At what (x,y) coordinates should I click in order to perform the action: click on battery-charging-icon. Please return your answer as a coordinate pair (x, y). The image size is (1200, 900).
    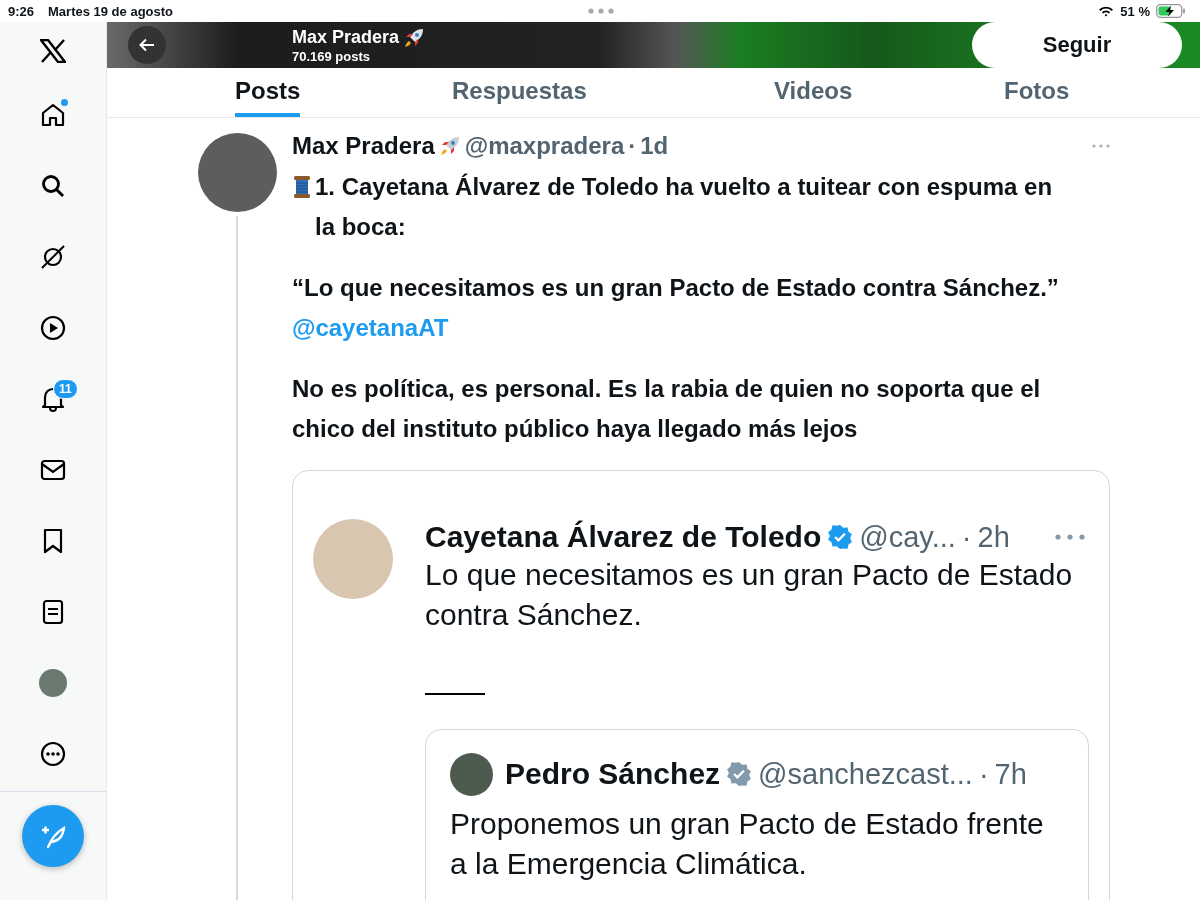
    Looking at the image, I should click on (1171, 11).